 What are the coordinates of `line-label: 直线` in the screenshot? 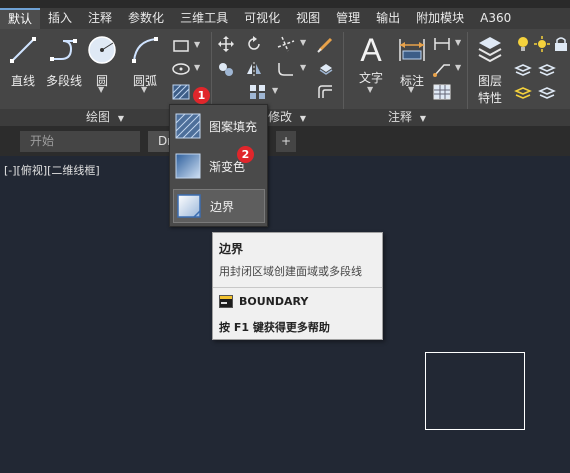 It's located at (22, 81).